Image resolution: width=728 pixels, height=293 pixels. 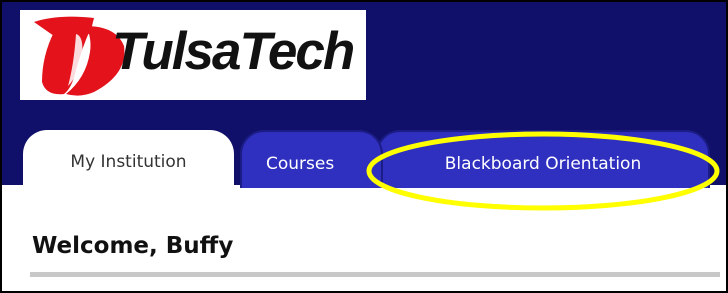 What do you see at coordinates (543, 164) in the screenshot?
I see `tab-label: Blackboard Orientation` at bounding box center [543, 164].